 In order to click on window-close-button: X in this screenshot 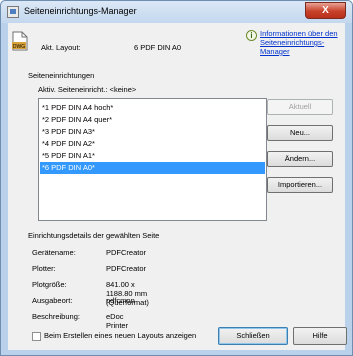, I will do `click(325, 10)`.